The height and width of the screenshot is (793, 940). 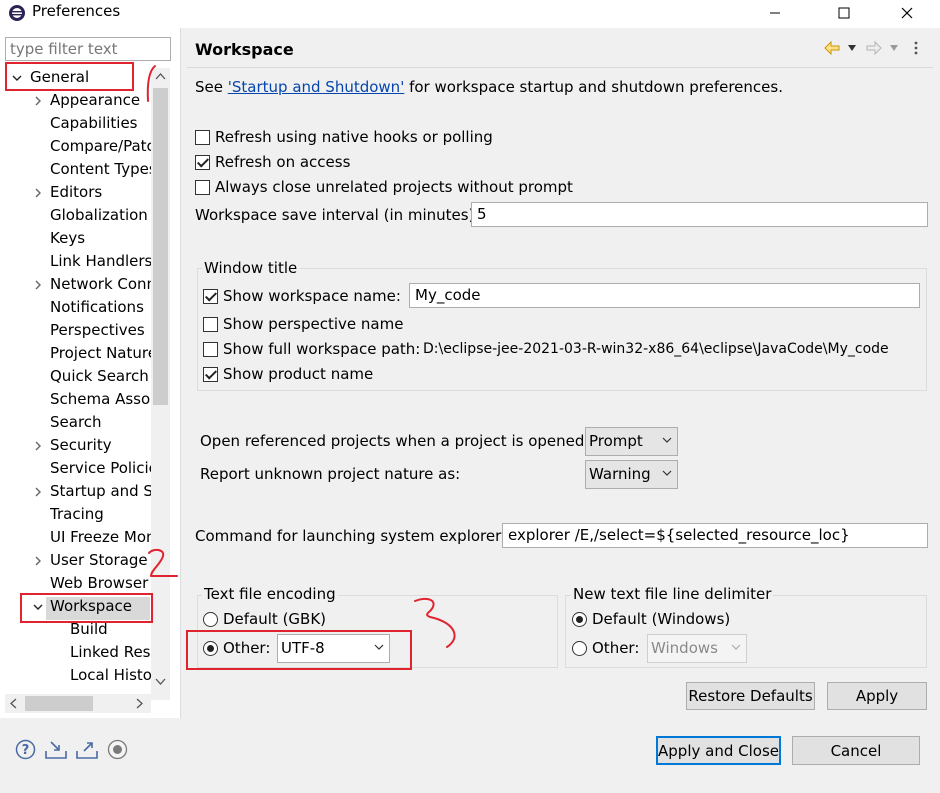 I want to click on option-show-product-name: Show product name, so click(x=288, y=374).